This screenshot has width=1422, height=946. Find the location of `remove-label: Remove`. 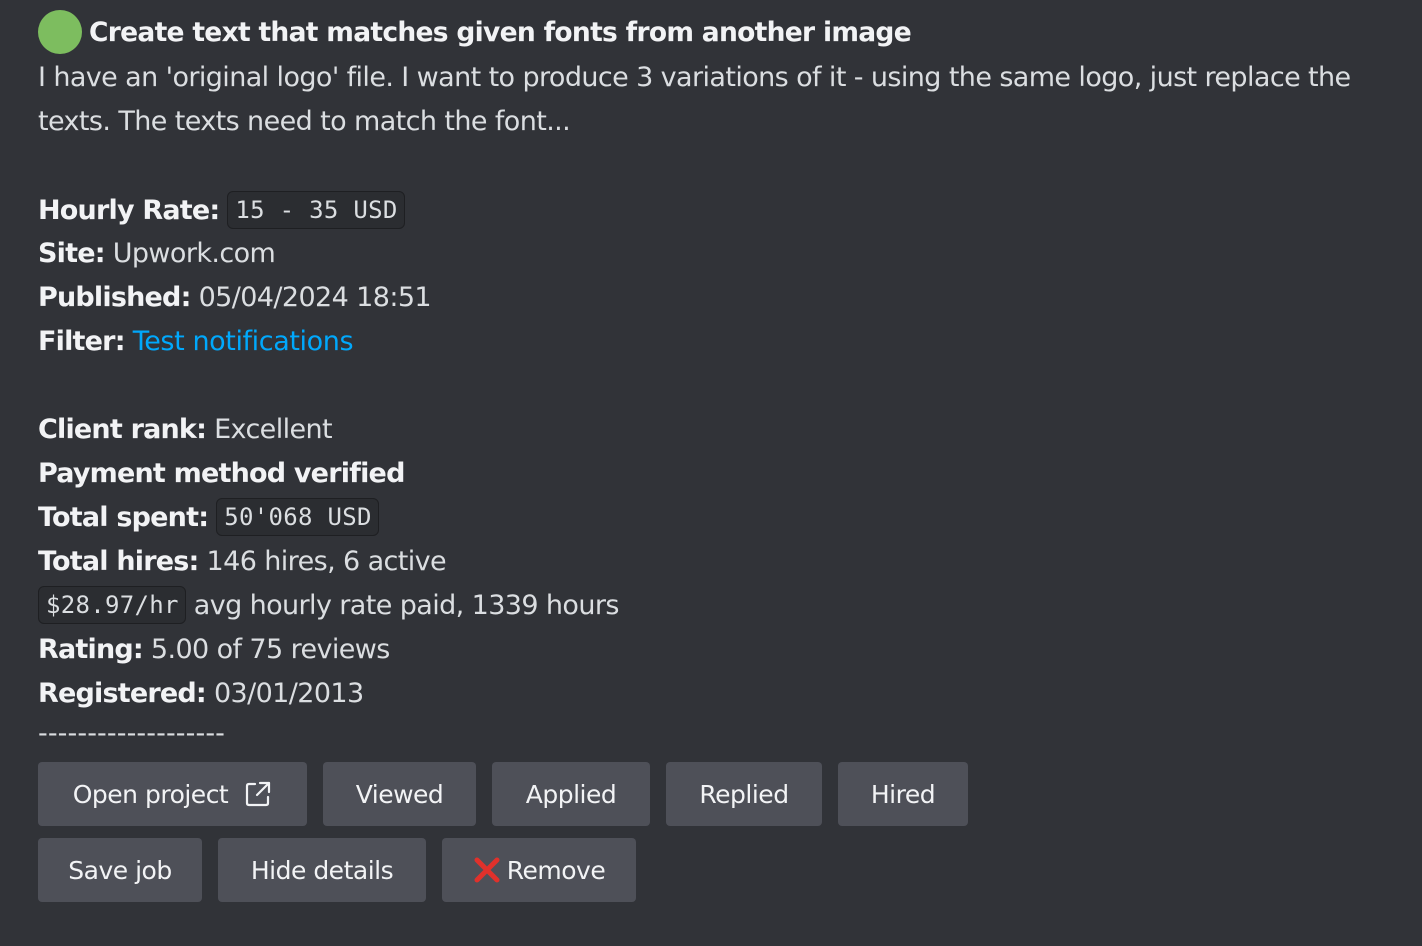

remove-label: Remove is located at coordinates (556, 870).